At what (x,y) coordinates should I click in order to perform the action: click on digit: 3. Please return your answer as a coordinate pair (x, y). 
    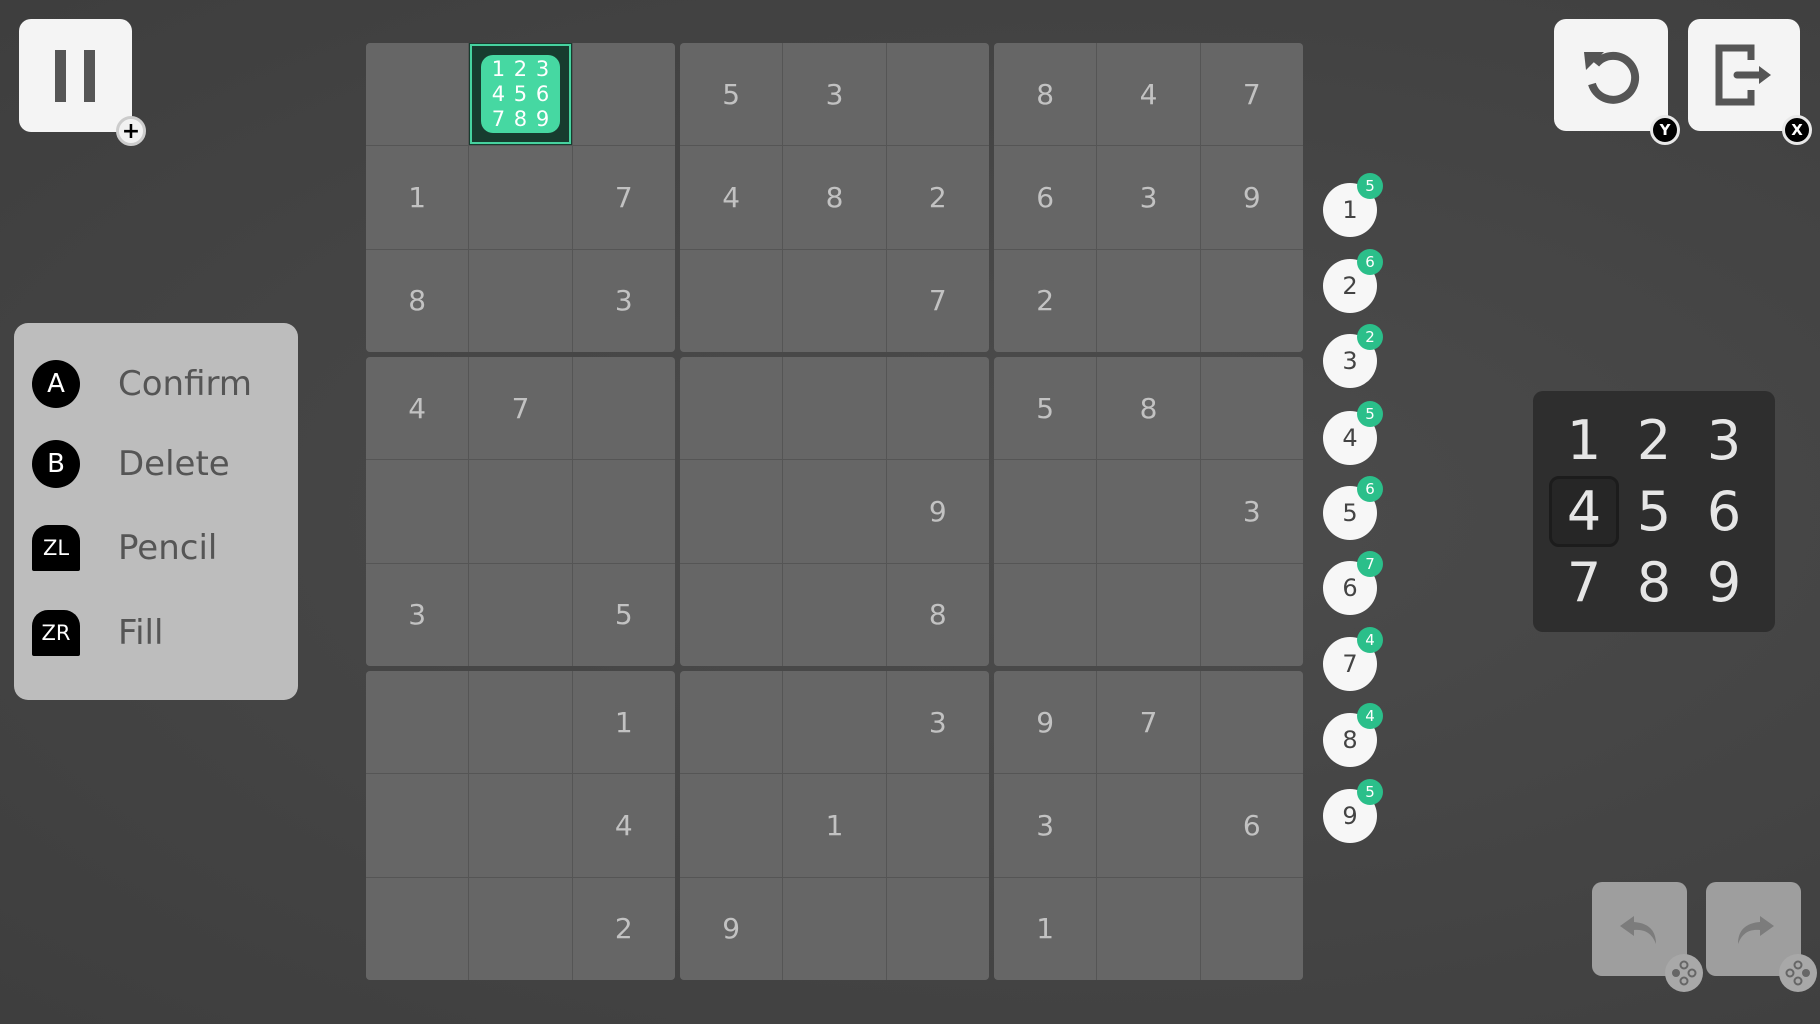
    Looking at the image, I should click on (1350, 361).